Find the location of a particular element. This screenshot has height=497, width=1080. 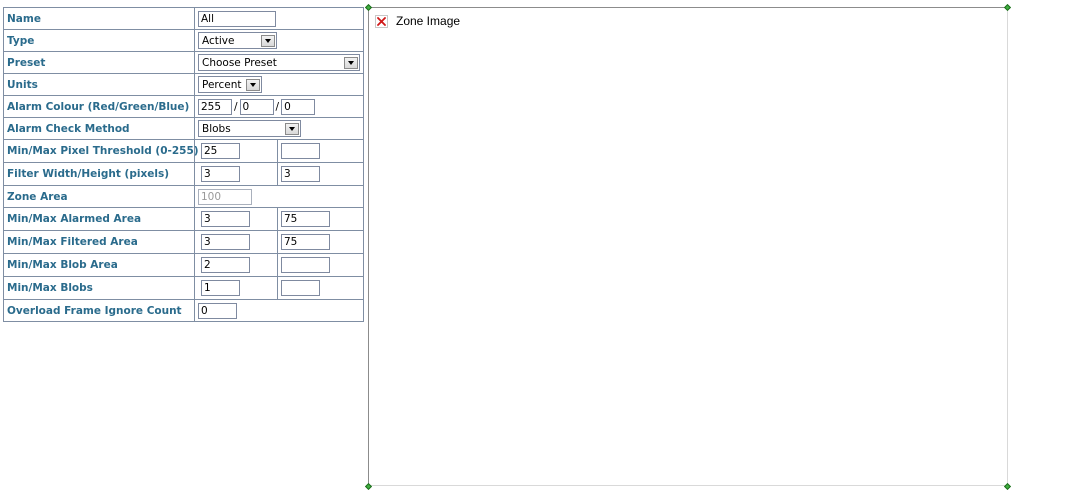

alarm-green-input: 0 is located at coordinates (256, 106).